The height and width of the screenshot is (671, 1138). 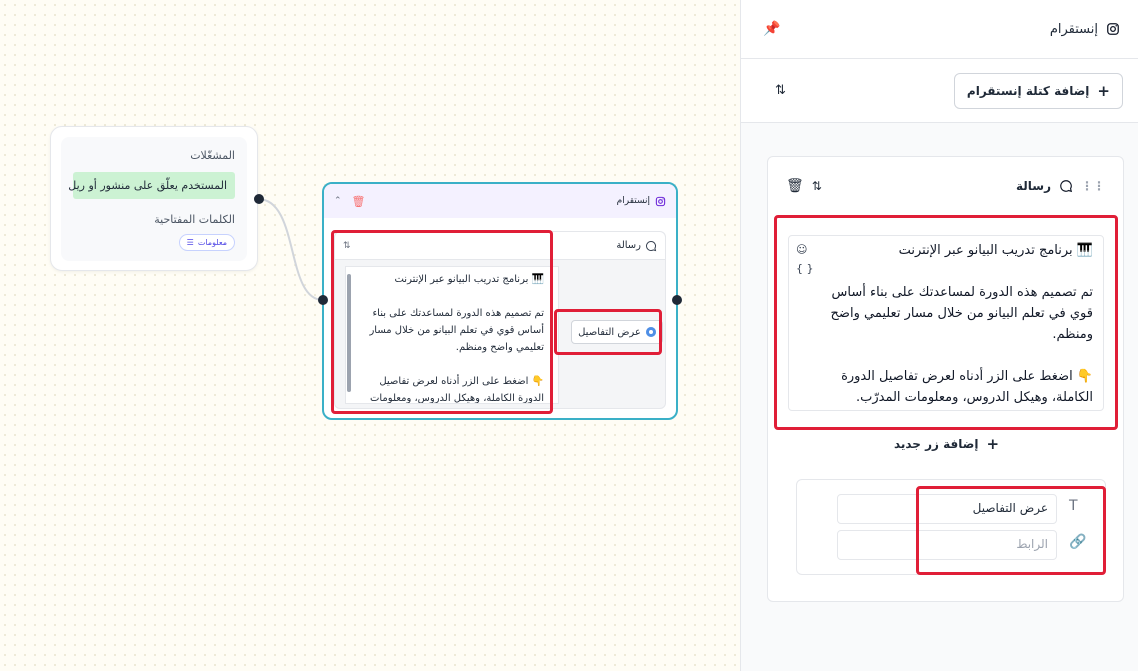 What do you see at coordinates (212, 242) in the screenshot?
I see `keyword-chip-label: معلومات` at bounding box center [212, 242].